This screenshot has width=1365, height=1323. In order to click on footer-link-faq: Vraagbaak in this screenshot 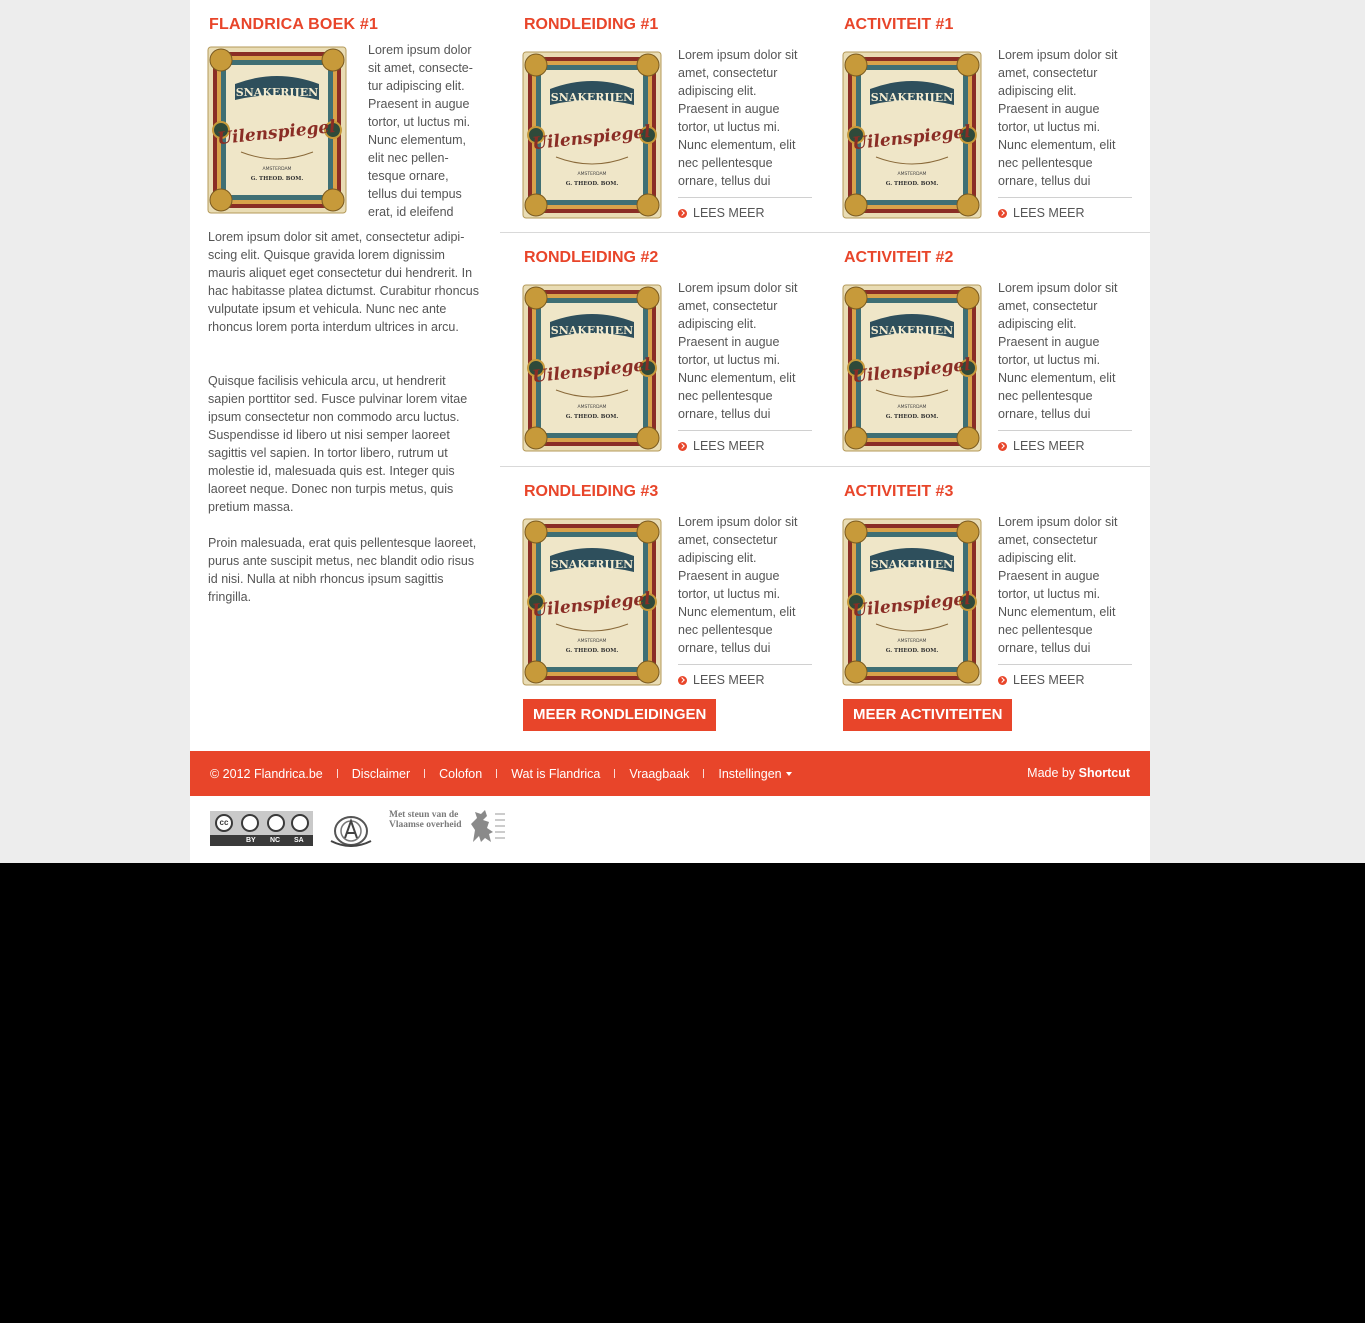, I will do `click(659, 774)`.